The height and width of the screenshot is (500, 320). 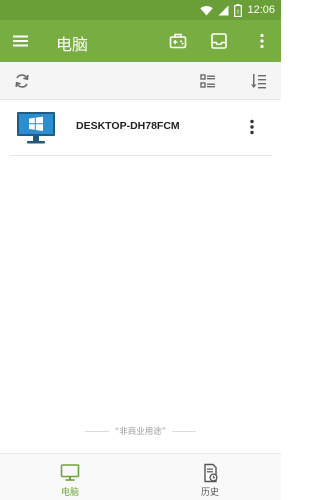 What do you see at coordinates (140, 81) in the screenshot?
I see `toolbar` at bounding box center [140, 81].